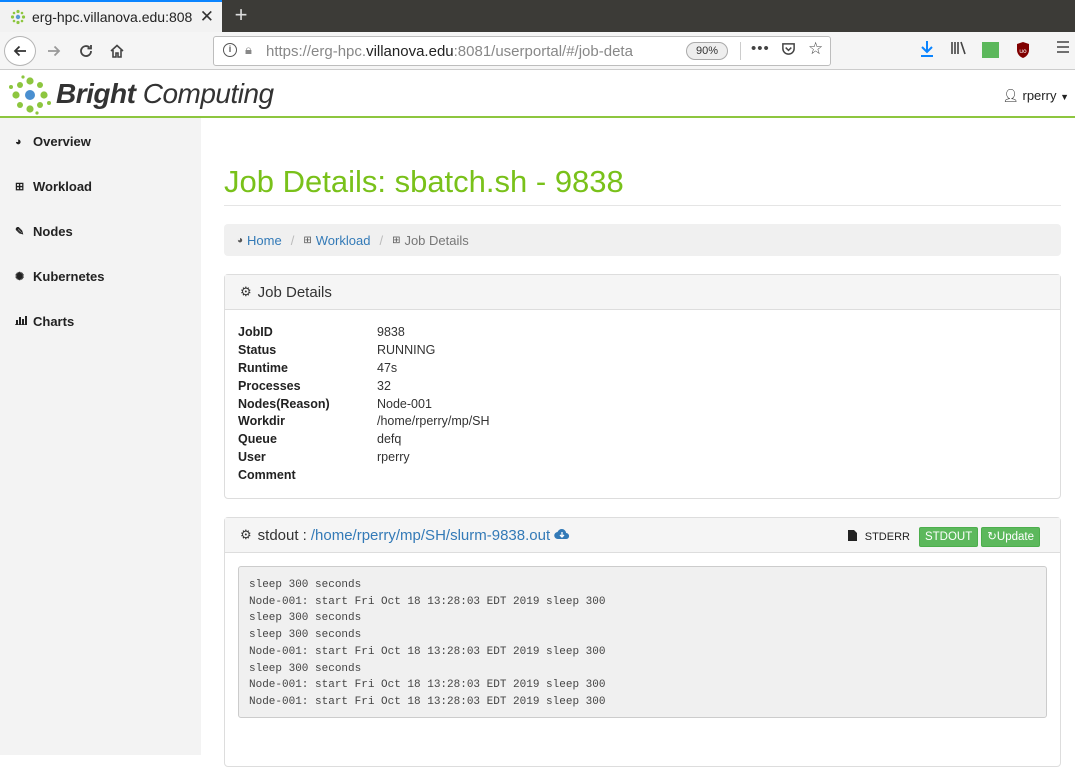 The height and width of the screenshot is (767, 1075). I want to click on reload-button, so click(86, 51).